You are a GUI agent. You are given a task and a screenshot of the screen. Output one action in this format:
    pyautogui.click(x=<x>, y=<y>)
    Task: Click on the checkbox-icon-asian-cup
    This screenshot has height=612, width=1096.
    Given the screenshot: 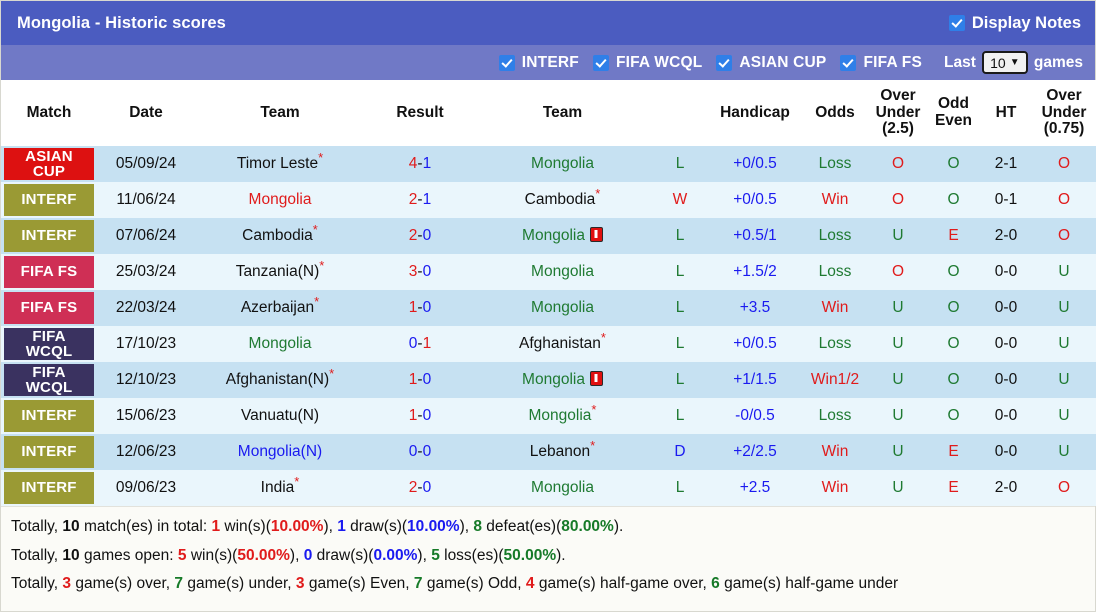 What is the action you would take?
    pyautogui.click(x=724, y=62)
    